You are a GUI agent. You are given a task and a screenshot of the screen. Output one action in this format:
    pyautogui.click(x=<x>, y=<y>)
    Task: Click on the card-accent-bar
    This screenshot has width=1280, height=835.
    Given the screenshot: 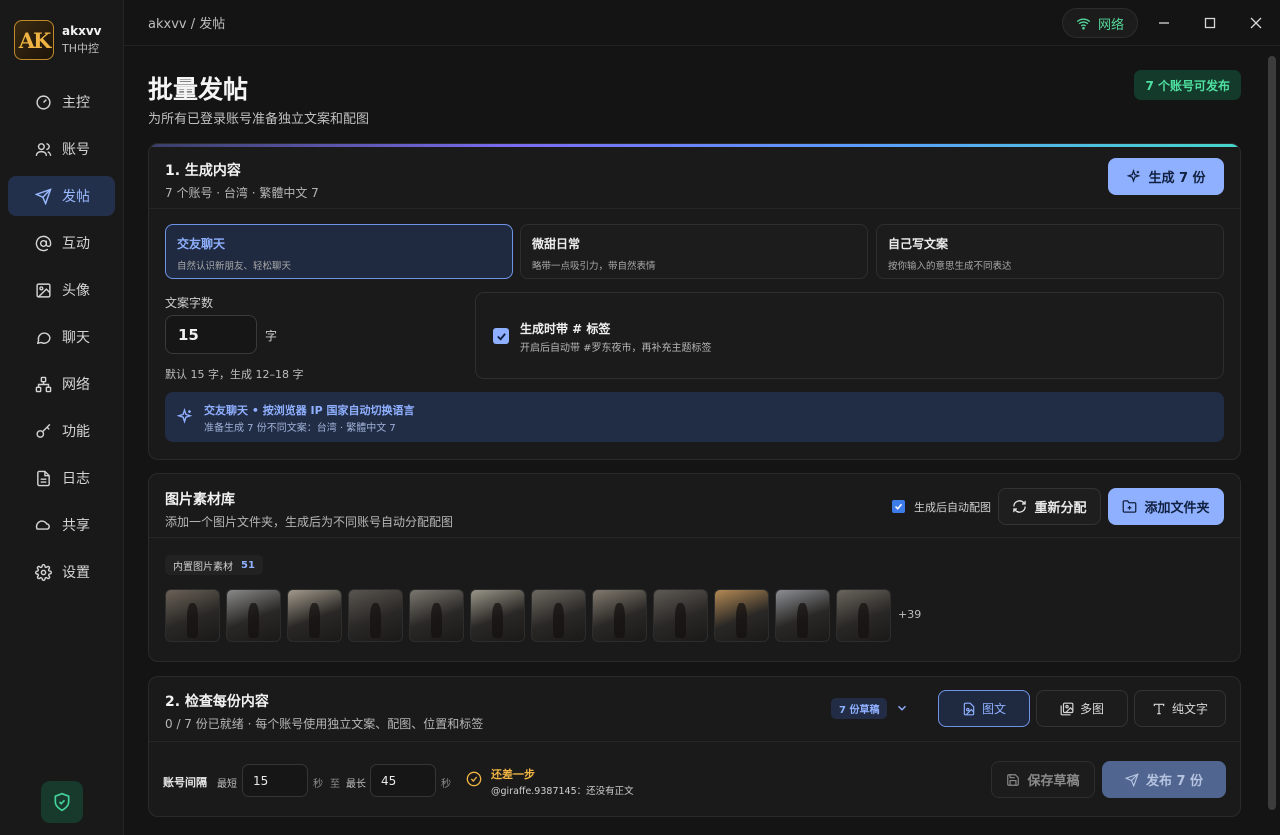 What is the action you would take?
    pyautogui.click(x=694, y=145)
    